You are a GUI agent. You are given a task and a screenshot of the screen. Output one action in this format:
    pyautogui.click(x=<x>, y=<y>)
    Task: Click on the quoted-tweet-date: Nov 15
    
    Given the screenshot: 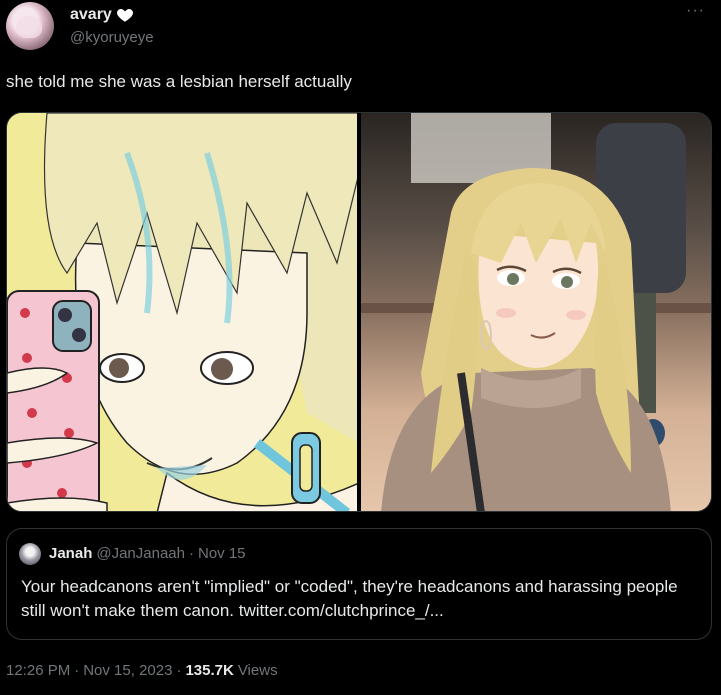 What is the action you would take?
    pyautogui.click(x=222, y=553)
    